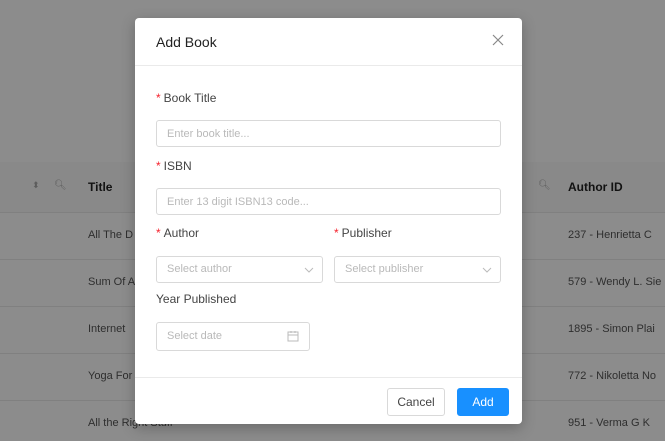 The height and width of the screenshot is (447, 665). What do you see at coordinates (328, 401) in the screenshot?
I see `modal-footer: Cancel Add` at bounding box center [328, 401].